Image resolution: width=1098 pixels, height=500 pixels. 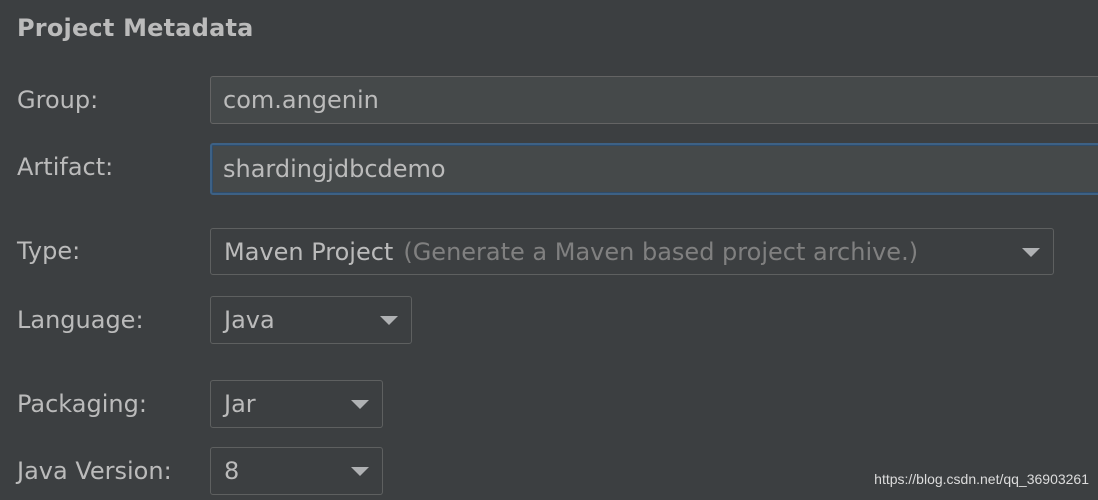 What do you see at coordinates (296, 404) in the screenshot?
I see `packaging-dropdown: Jar` at bounding box center [296, 404].